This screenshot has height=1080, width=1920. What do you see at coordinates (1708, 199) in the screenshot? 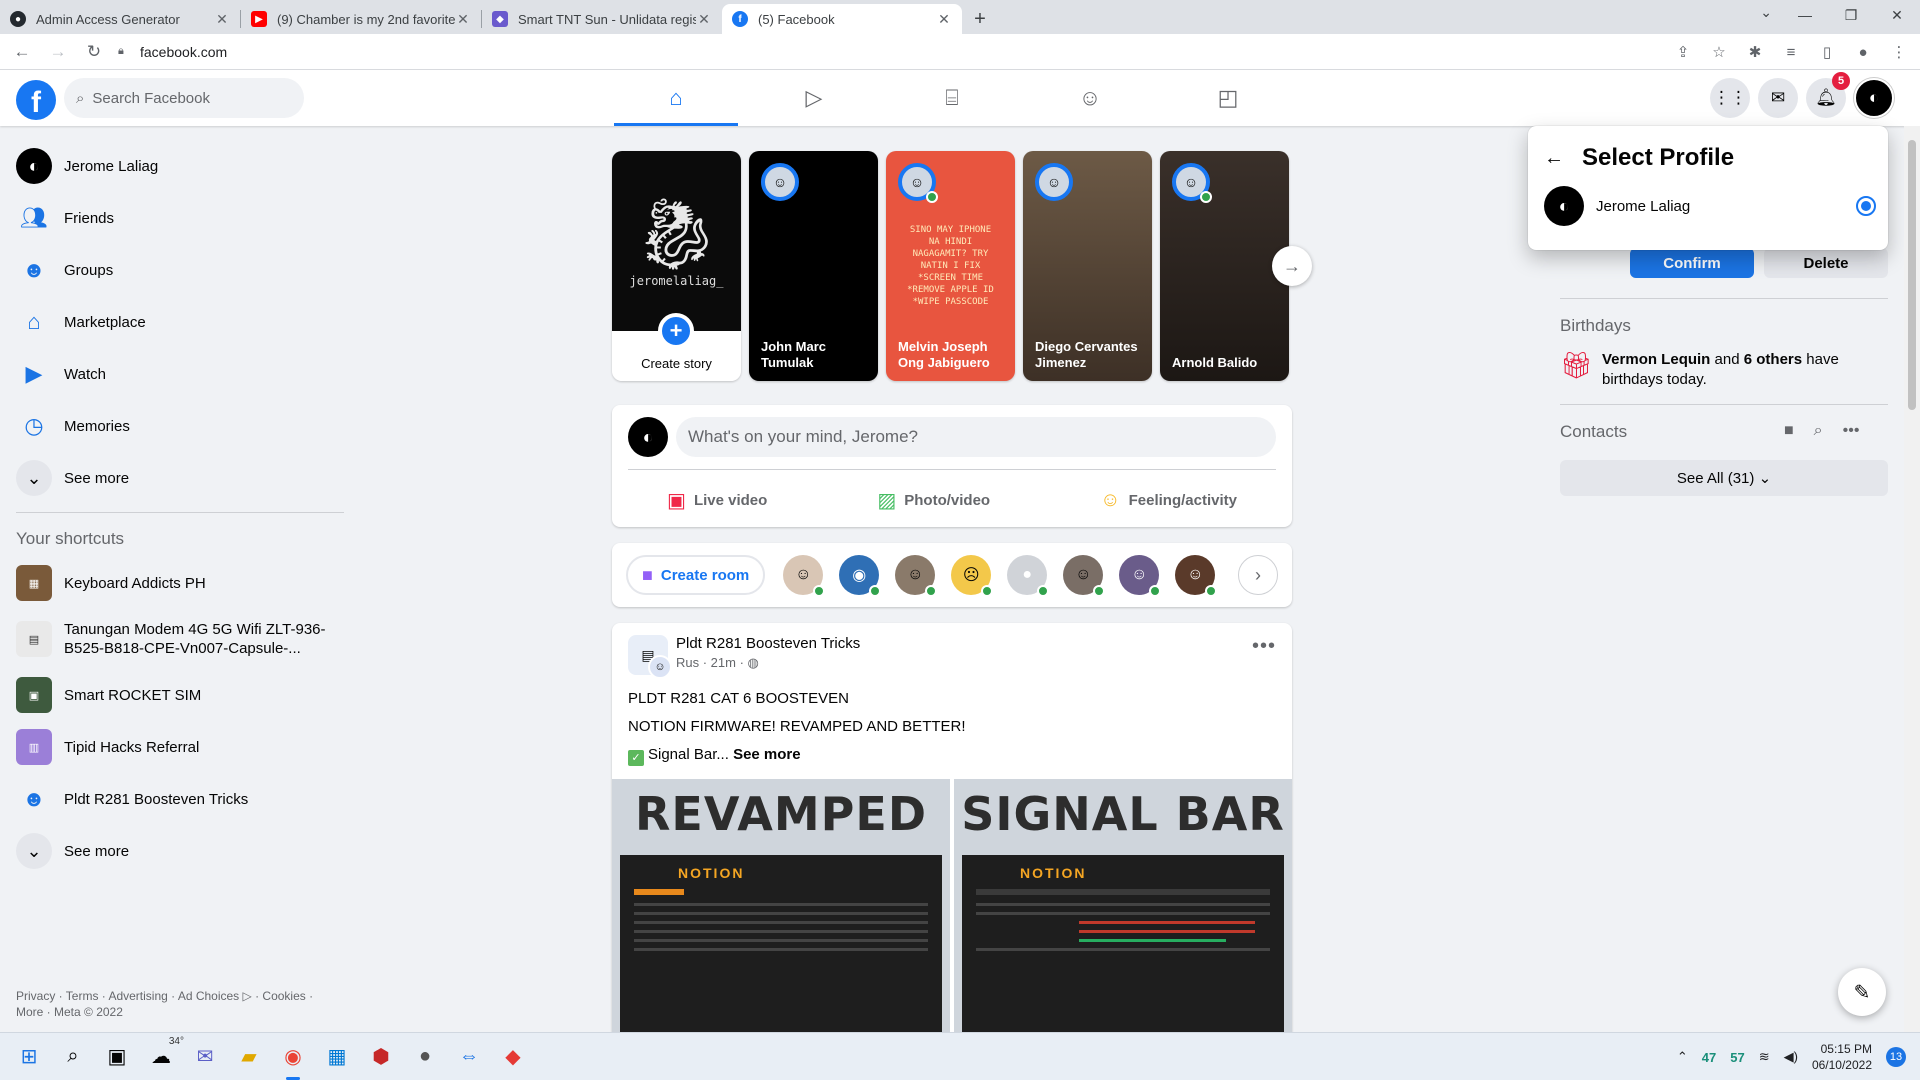
I see `profile-option: ◐ Jerome Laliag` at bounding box center [1708, 199].